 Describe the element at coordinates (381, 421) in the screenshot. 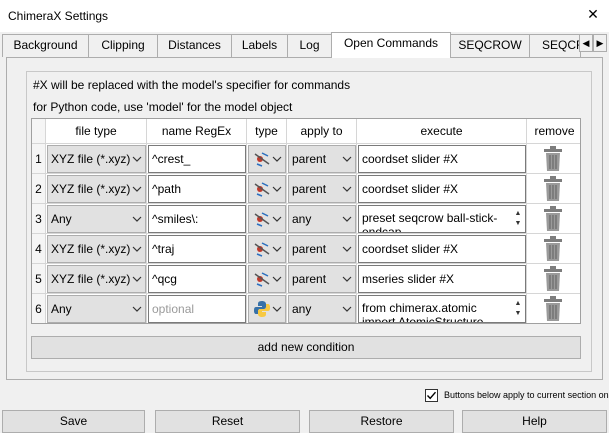

I see `restore-button: Restore` at that location.